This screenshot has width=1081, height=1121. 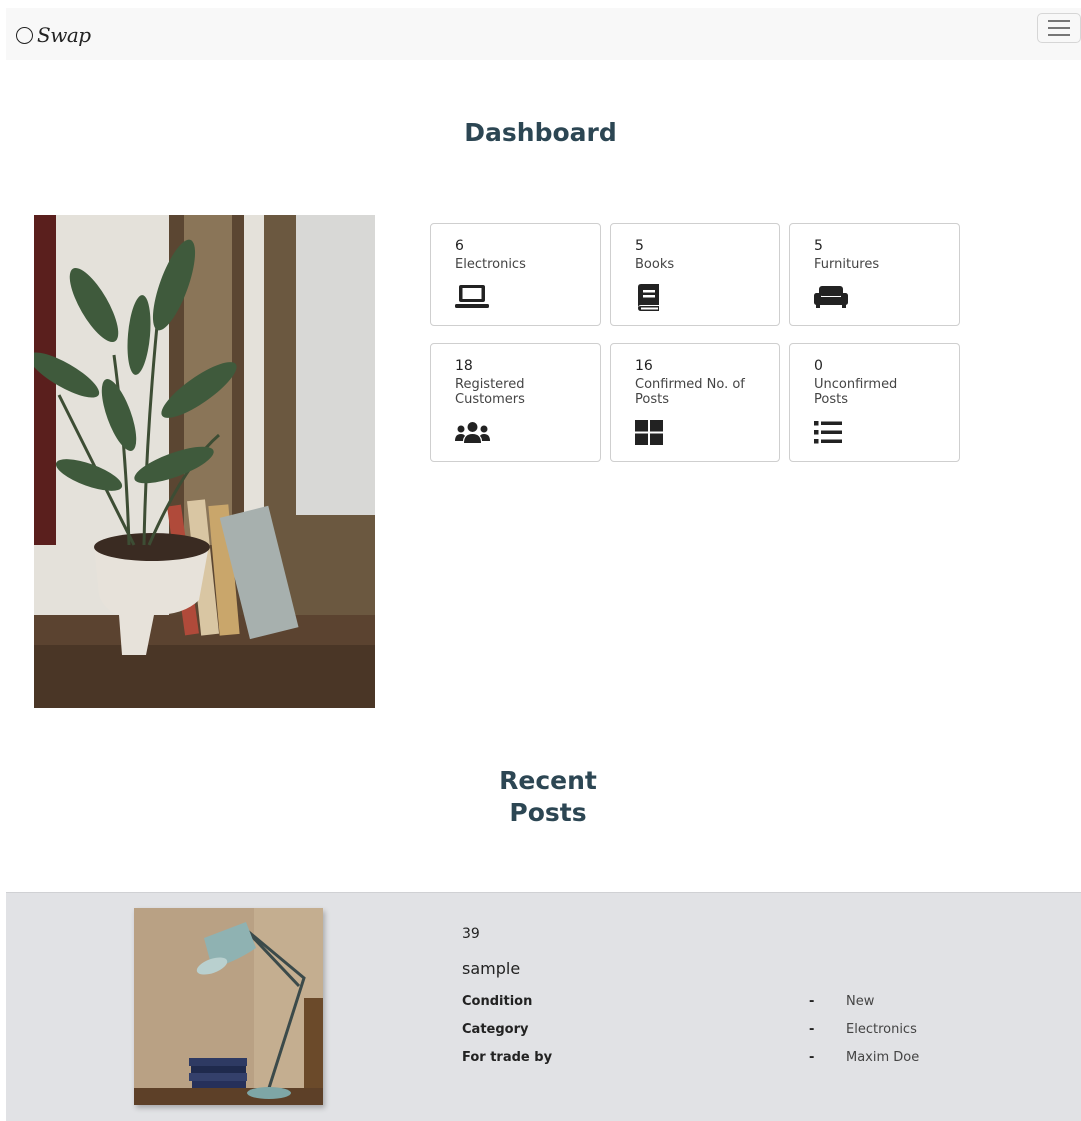 I want to click on brand-logo: Swap, so click(x=53, y=35).